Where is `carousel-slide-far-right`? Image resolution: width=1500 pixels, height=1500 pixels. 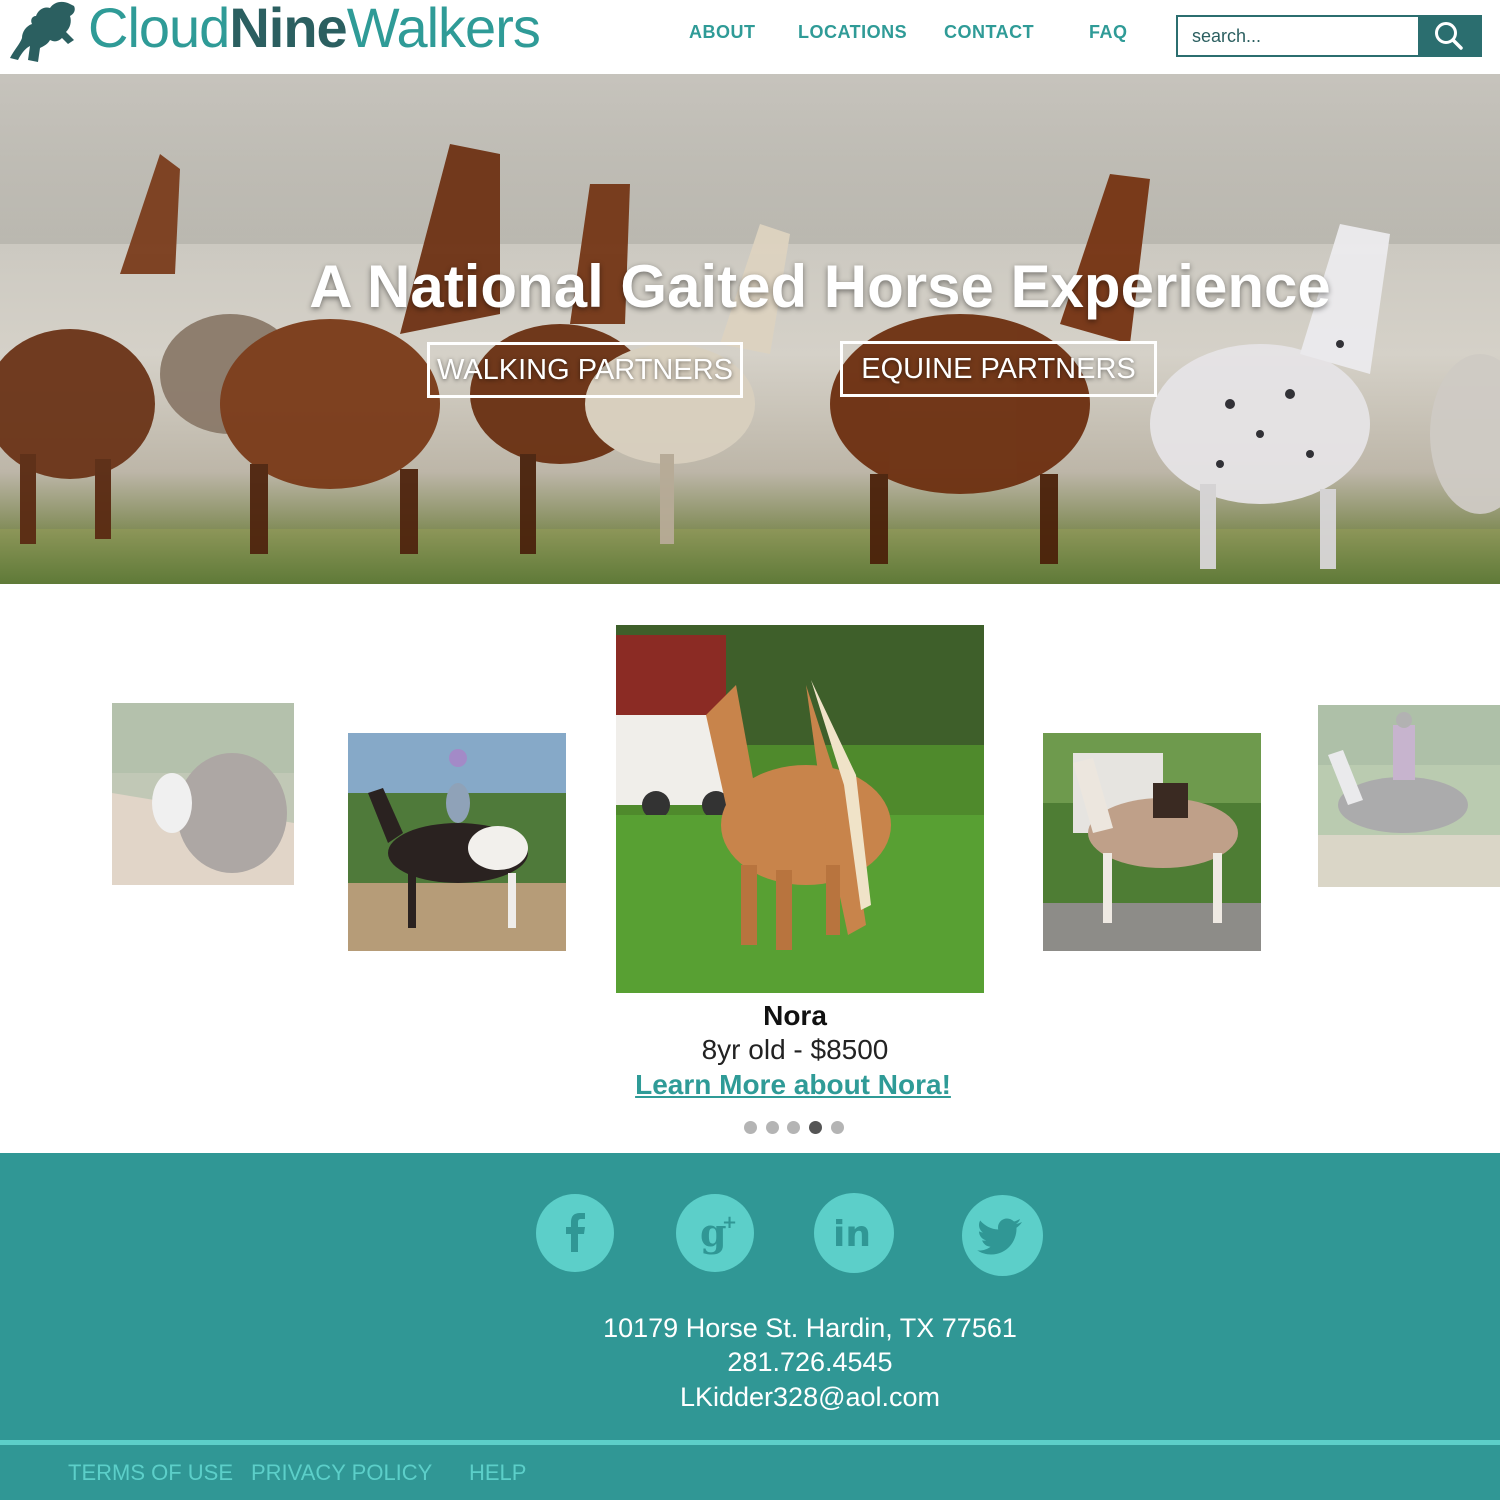
carousel-slide-far-right is located at coordinates (1409, 796).